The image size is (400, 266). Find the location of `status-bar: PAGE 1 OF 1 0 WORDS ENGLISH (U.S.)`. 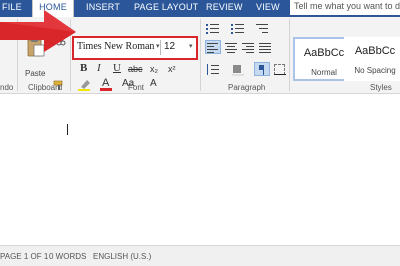

status-bar: PAGE 1 OF 1 0 WORDS ENGLISH (U.S.) is located at coordinates (200, 255).